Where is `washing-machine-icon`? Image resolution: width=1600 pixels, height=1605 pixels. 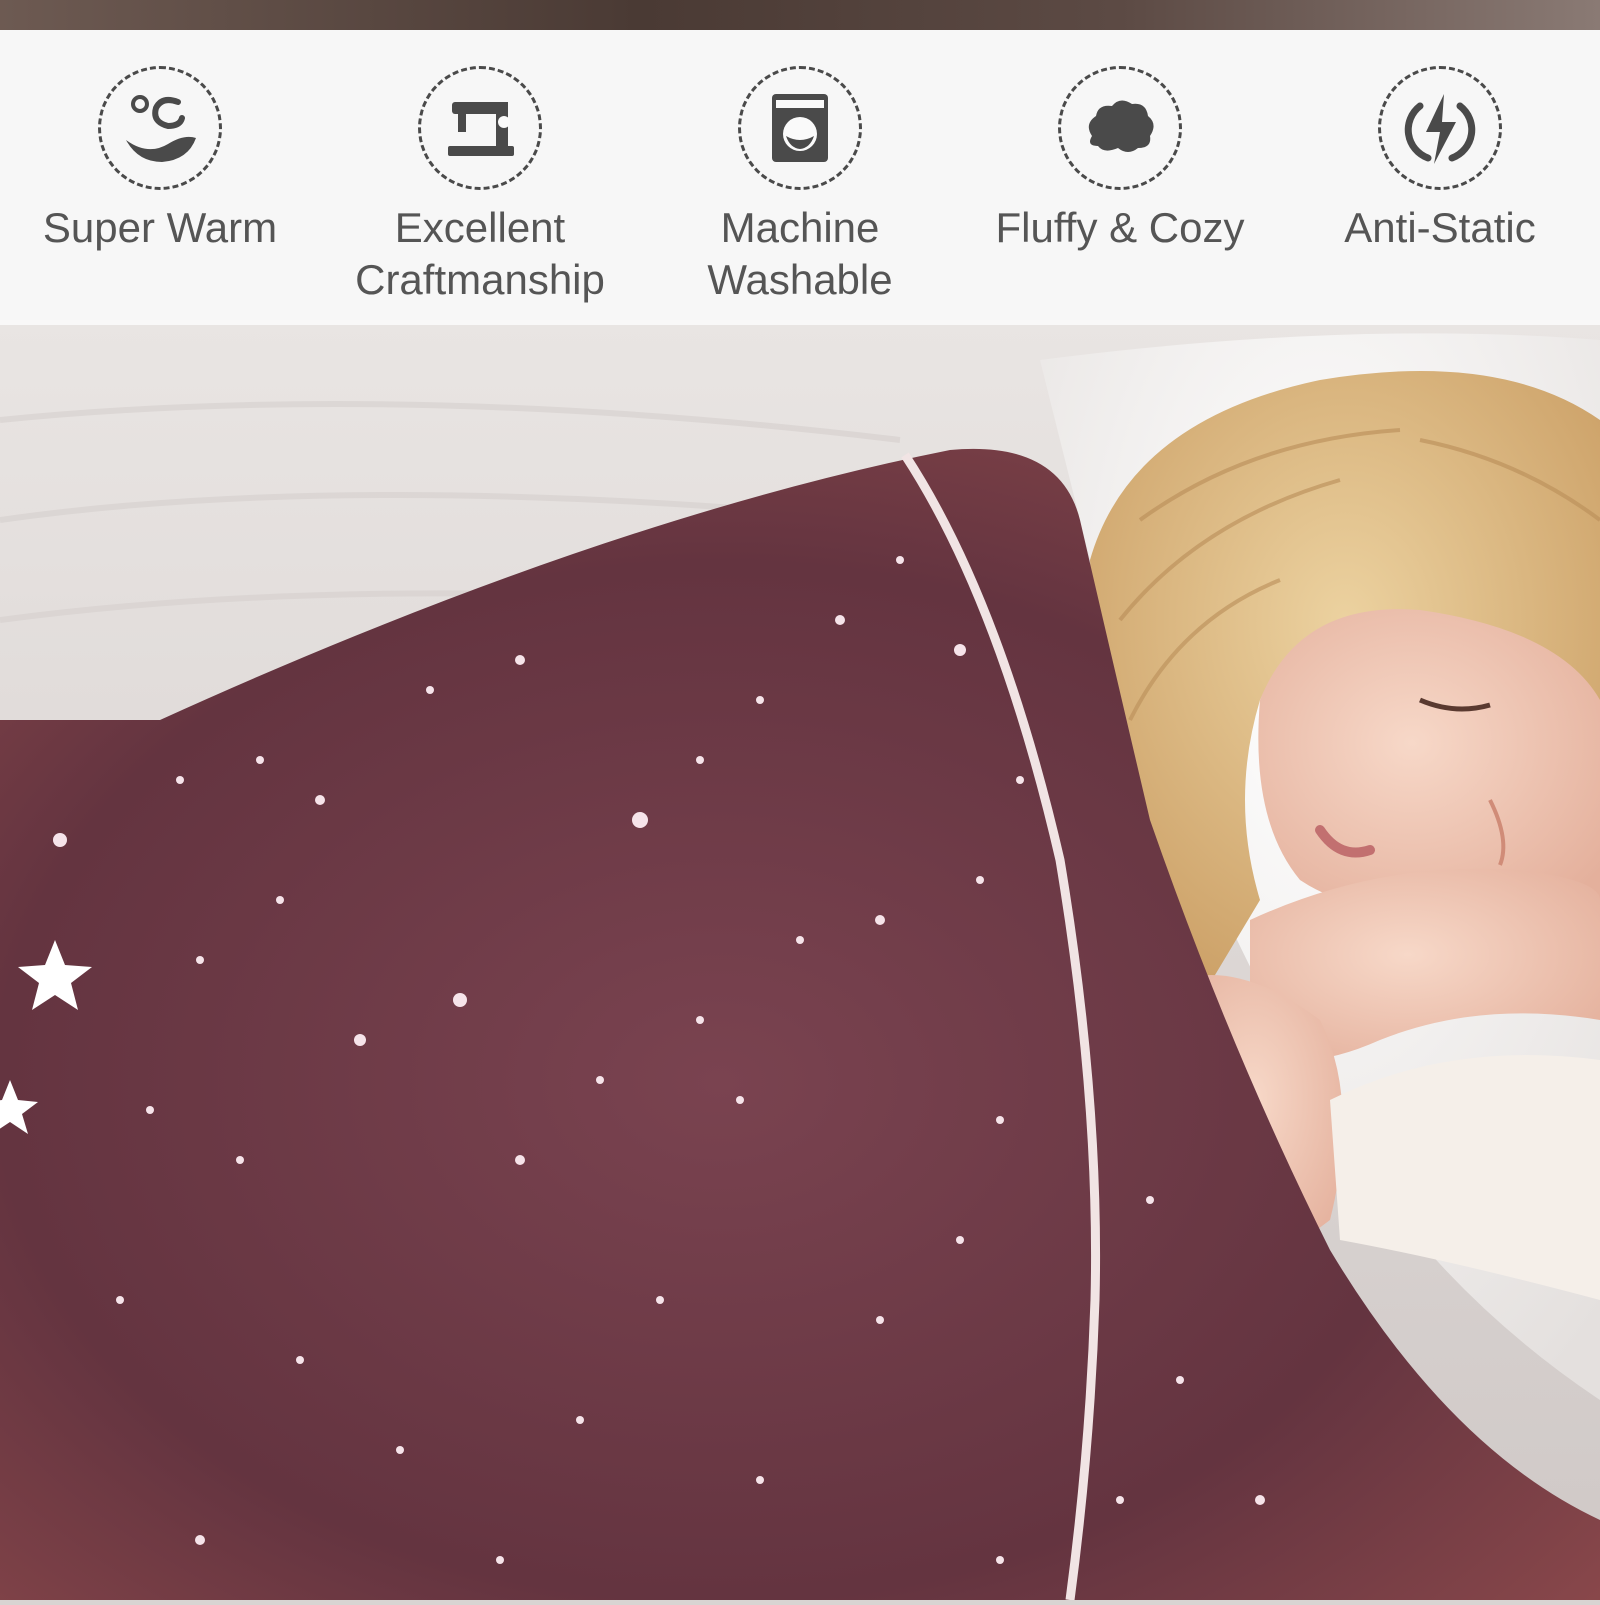
washing-machine-icon is located at coordinates (800, 128).